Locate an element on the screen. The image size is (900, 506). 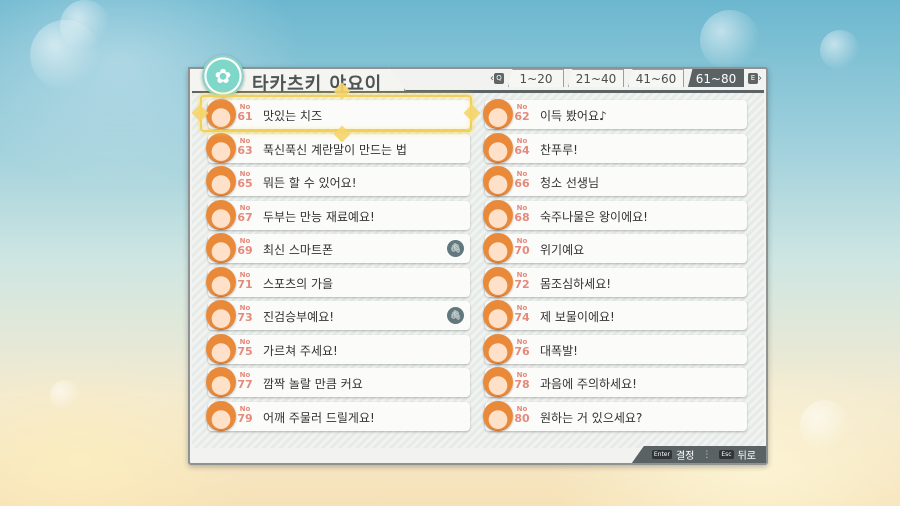
back-hint: Esc 뒤로 is located at coordinates (737, 454).